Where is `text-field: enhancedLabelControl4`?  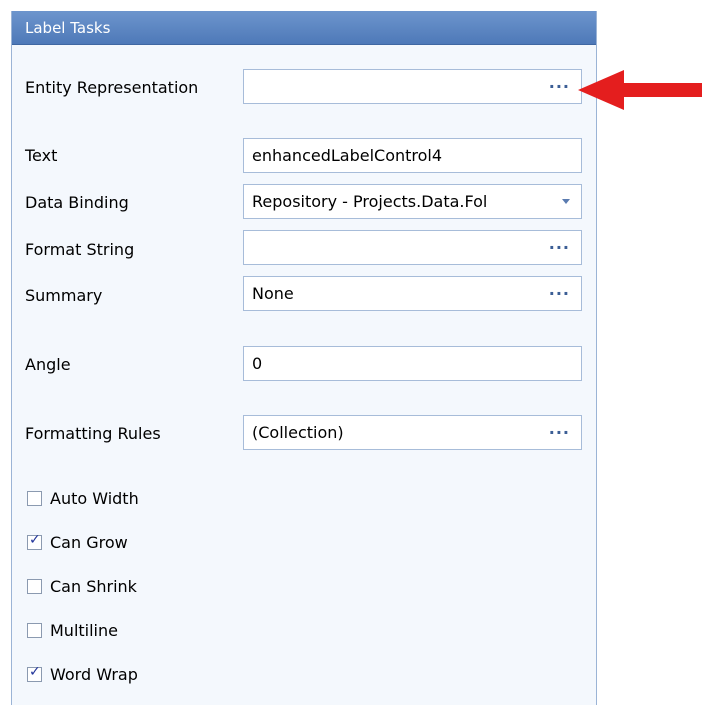 text-field: enhancedLabelControl4 is located at coordinates (412, 155).